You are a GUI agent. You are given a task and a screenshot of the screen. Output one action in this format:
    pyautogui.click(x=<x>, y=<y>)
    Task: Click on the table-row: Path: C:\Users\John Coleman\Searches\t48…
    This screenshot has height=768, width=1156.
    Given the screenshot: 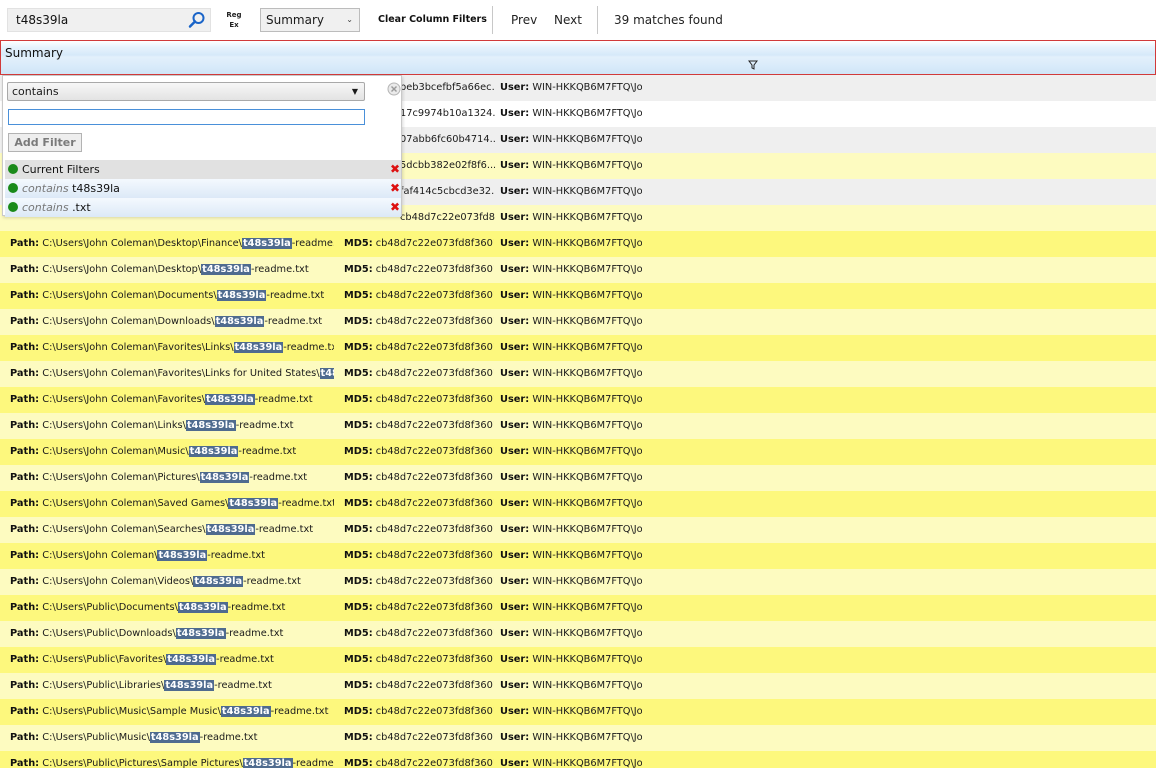 What is the action you would take?
    pyautogui.click(x=578, y=530)
    